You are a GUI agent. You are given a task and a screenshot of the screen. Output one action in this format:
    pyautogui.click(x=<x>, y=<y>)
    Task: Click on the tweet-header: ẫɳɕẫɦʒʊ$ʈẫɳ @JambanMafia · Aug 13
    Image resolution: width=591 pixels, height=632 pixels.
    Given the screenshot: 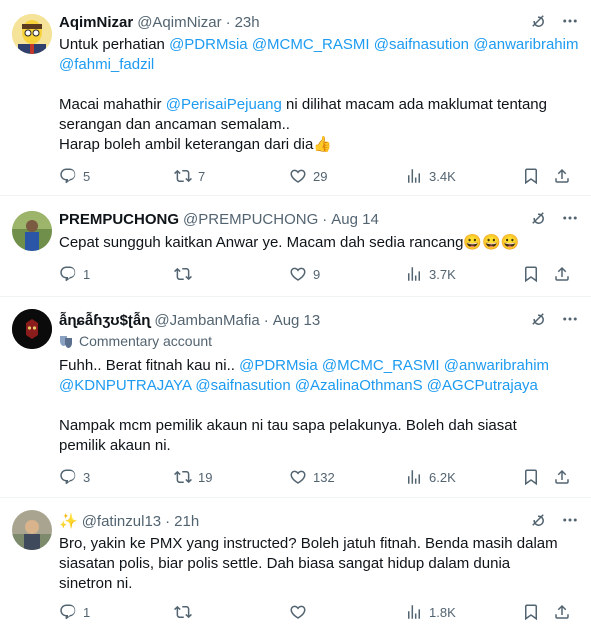 What is the action you would take?
    pyautogui.click(x=319, y=320)
    